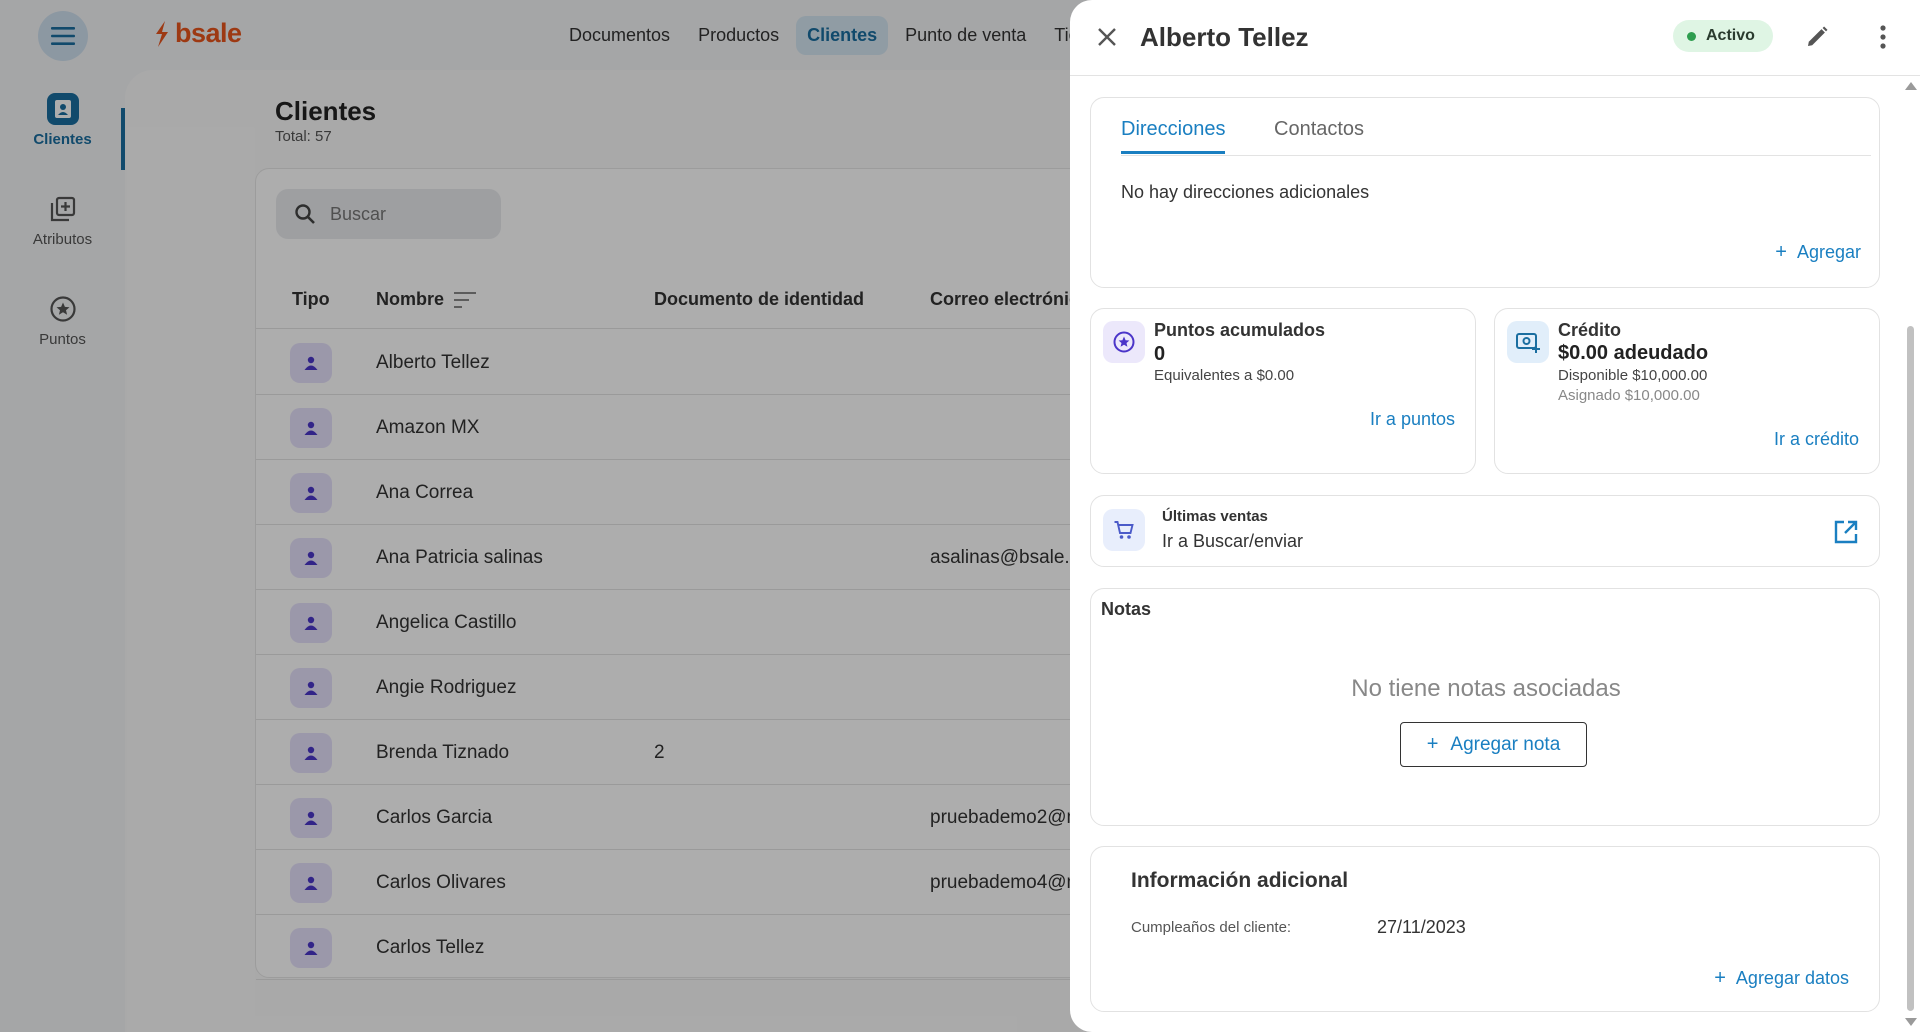 Image resolution: width=1920 pixels, height=1032 pixels. What do you see at coordinates (1633, 375) in the screenshot?
I see `credit-available: Disponible $10,000.00` at bounding box center [1633, 375].